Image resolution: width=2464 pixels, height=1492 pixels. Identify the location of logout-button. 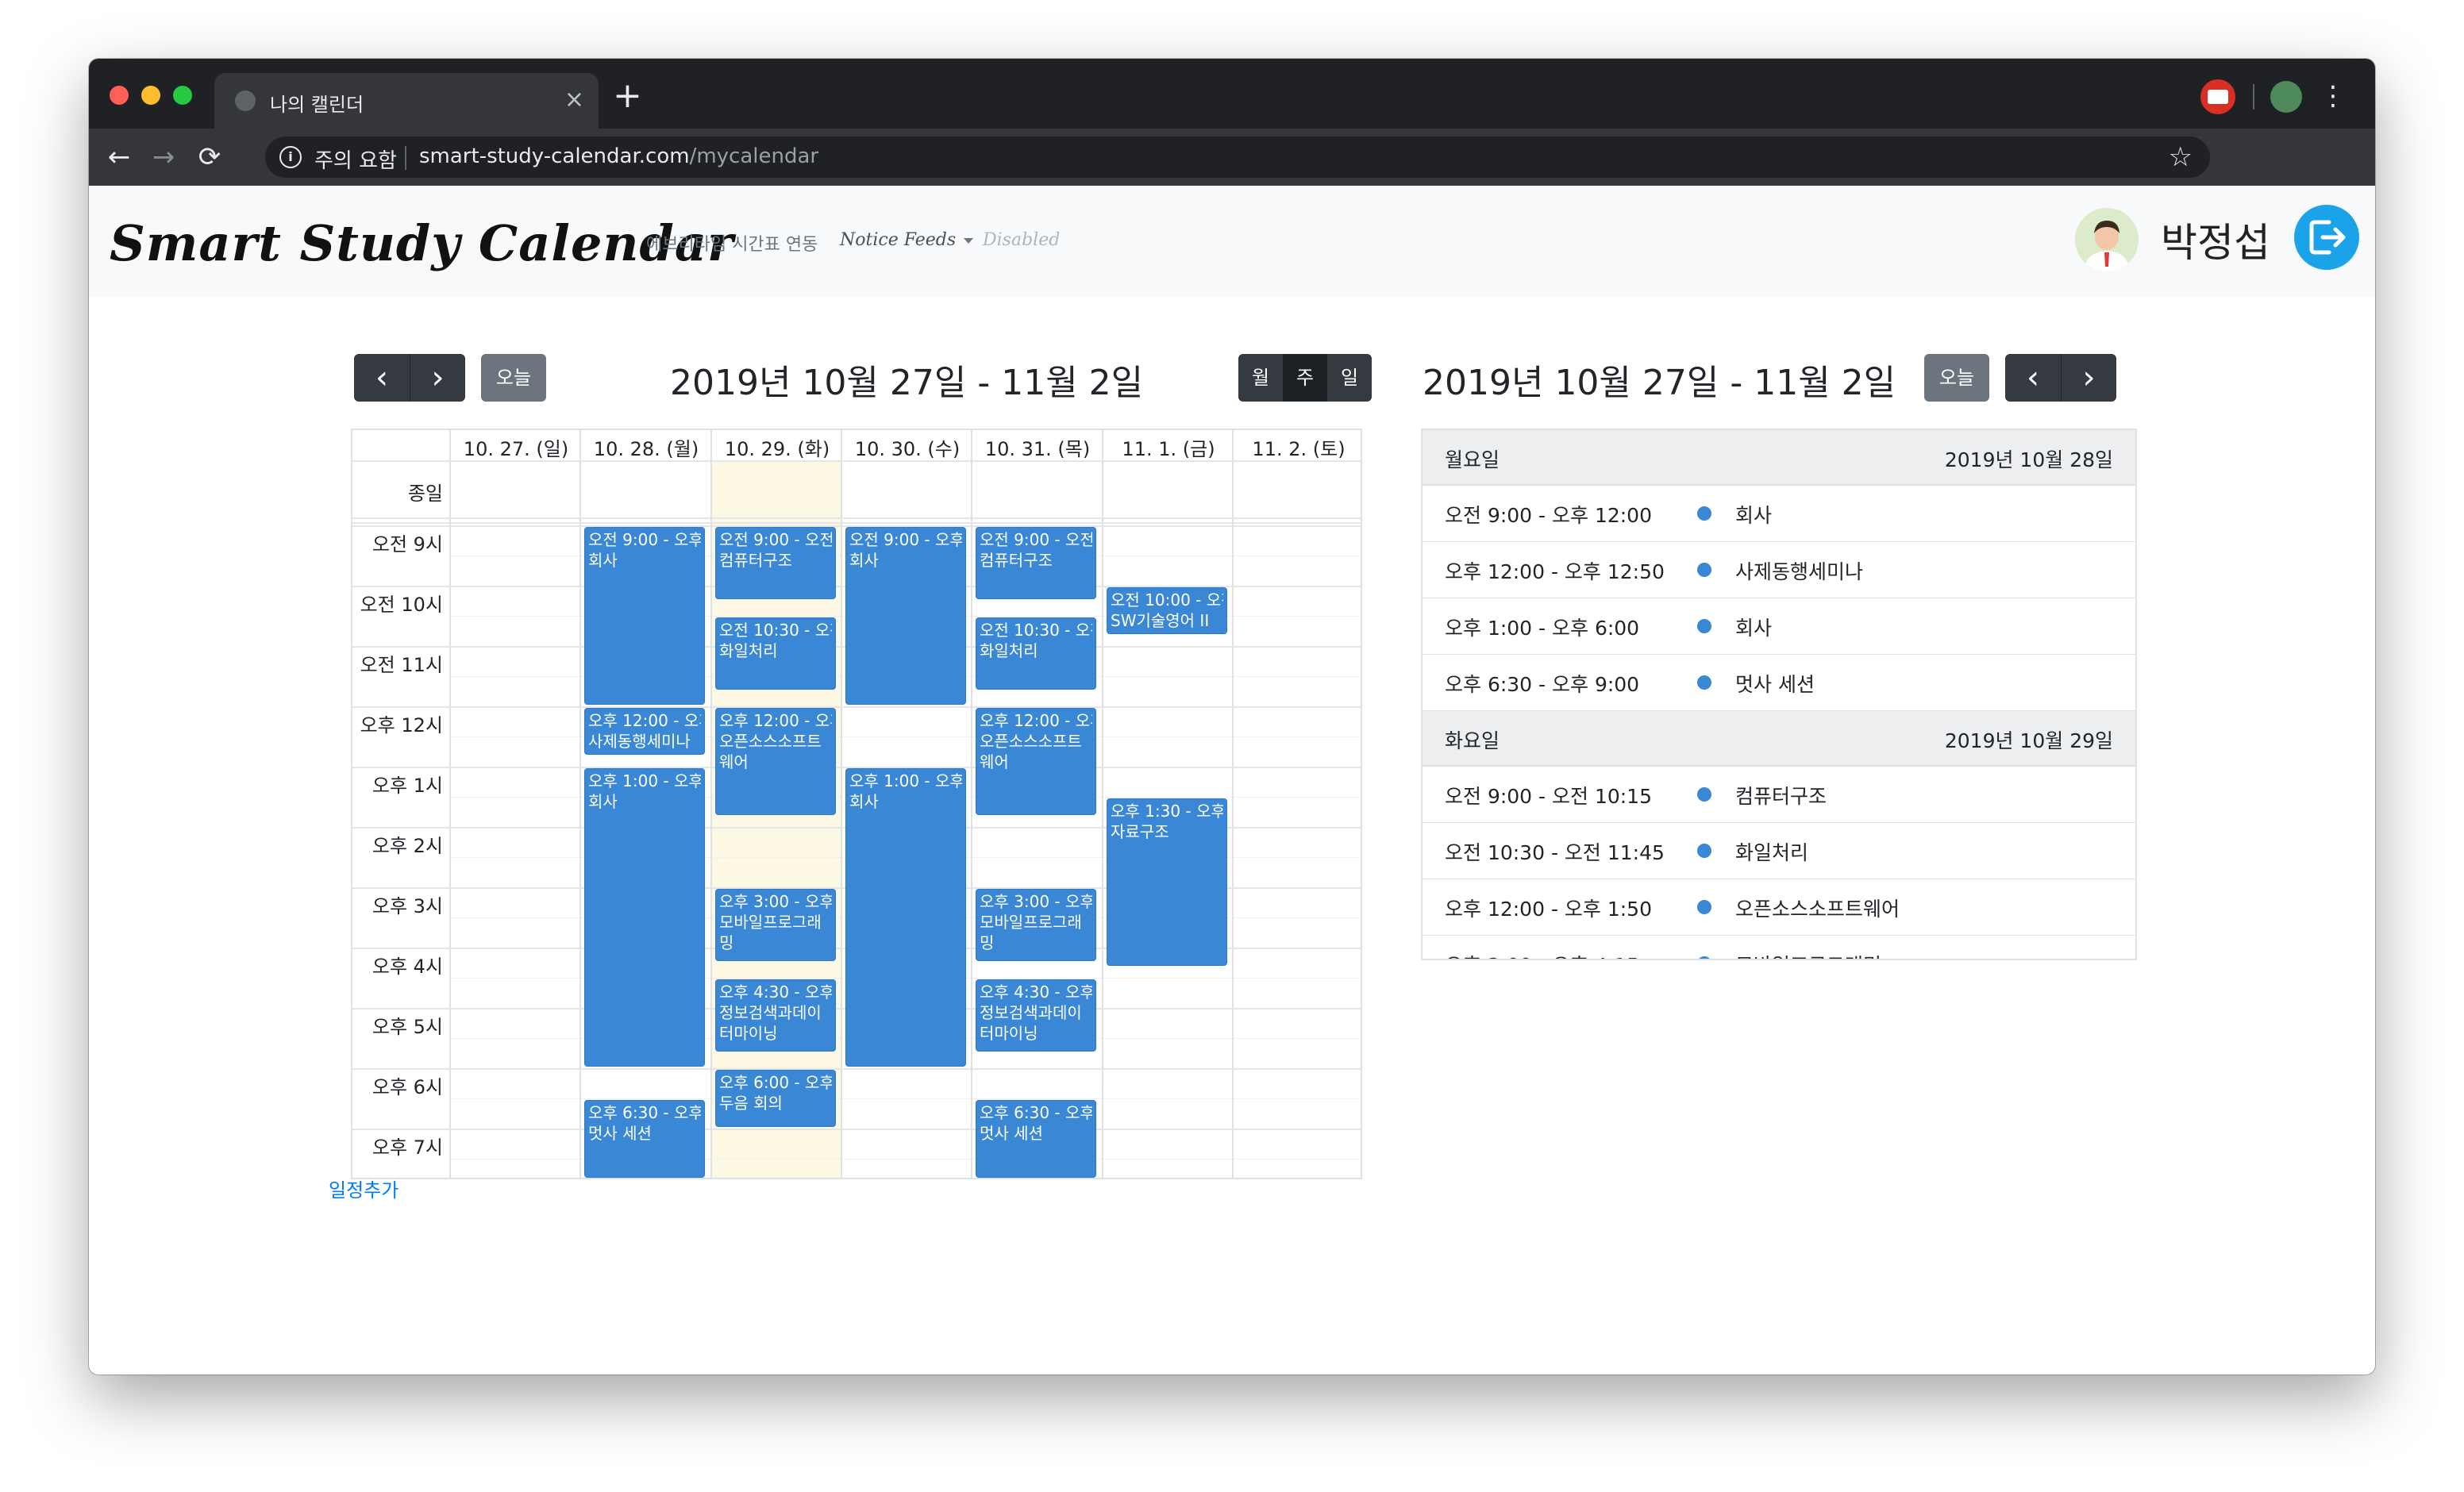
(2326, 237).